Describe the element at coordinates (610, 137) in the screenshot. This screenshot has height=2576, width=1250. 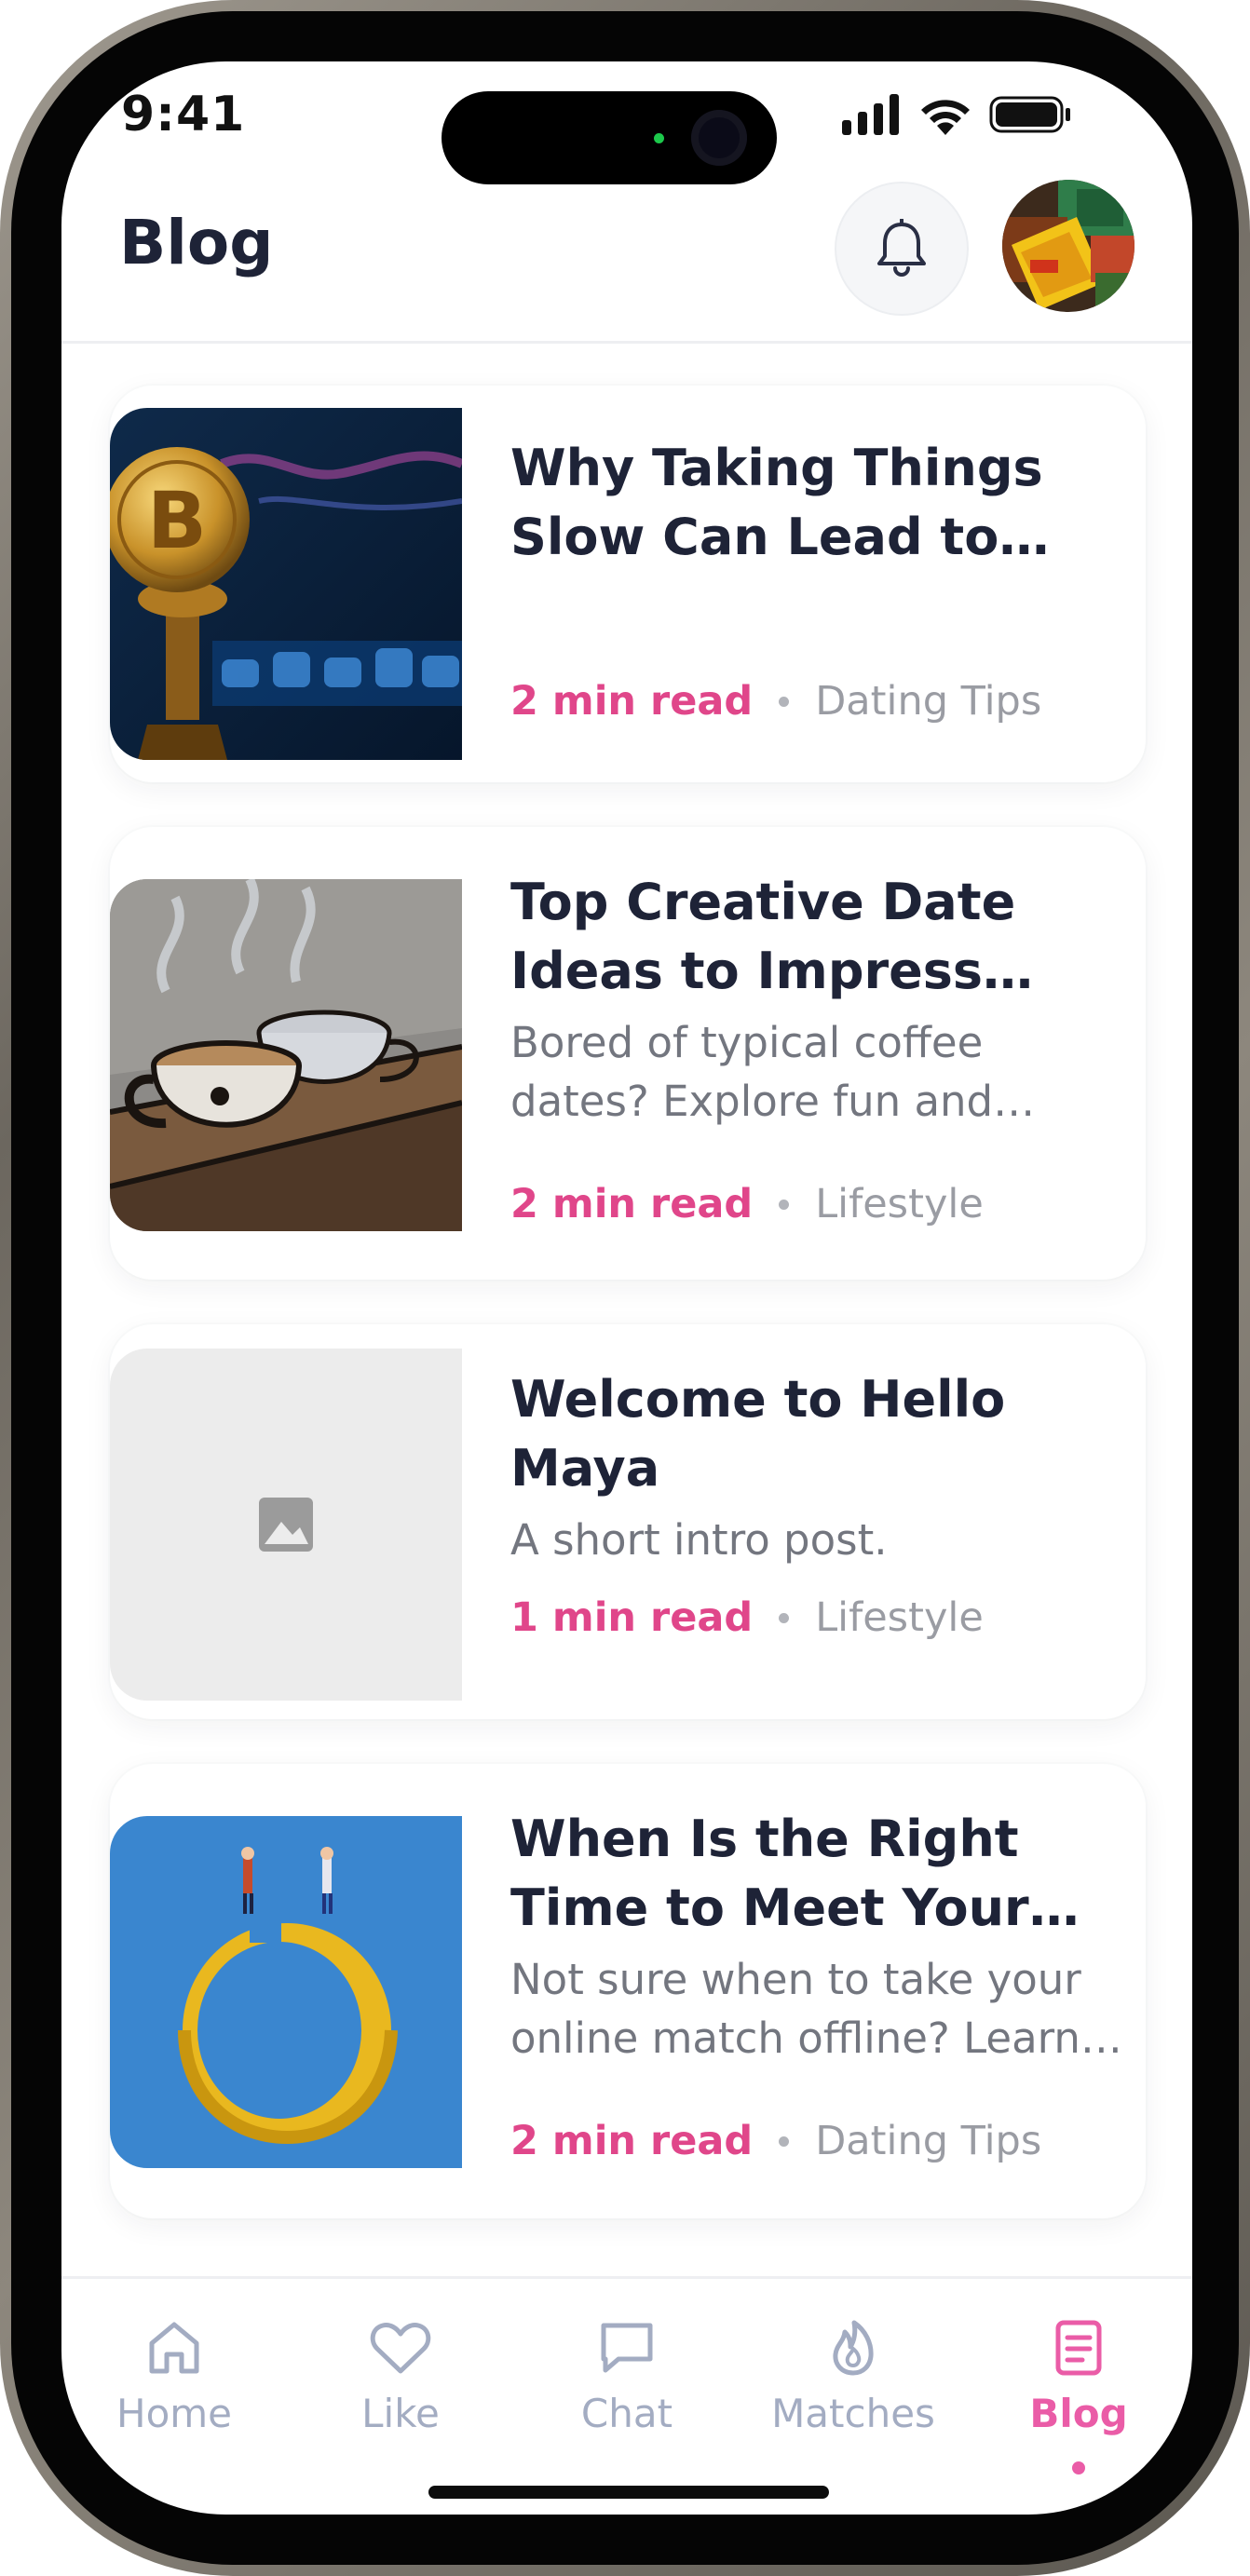
I see `dynamic-island` at that location.